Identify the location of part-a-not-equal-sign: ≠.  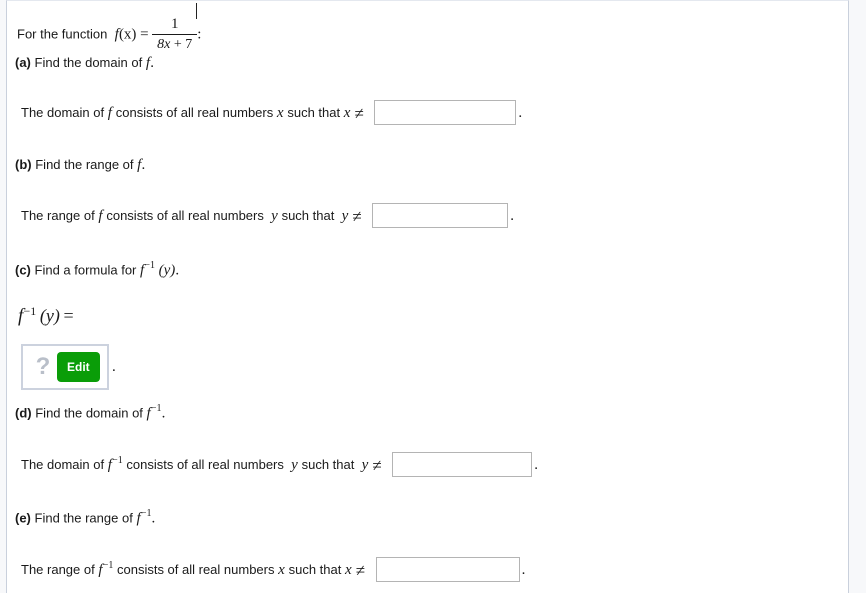
(359, 113).